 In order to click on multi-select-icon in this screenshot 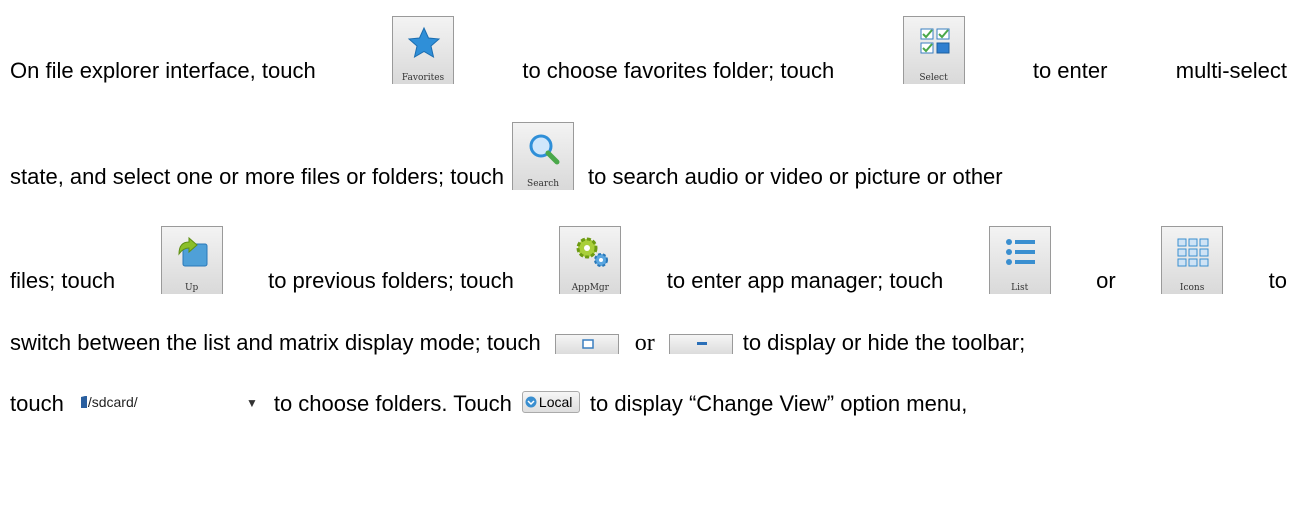, I will do `click(935, 41)`.